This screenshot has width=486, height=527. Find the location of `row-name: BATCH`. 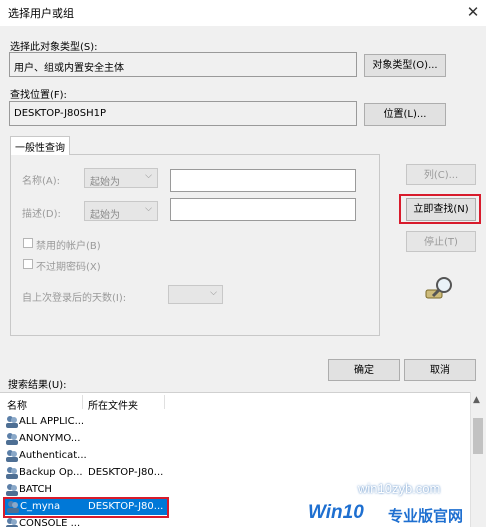

row-name: BATCH is located at coordinates (35, 489).